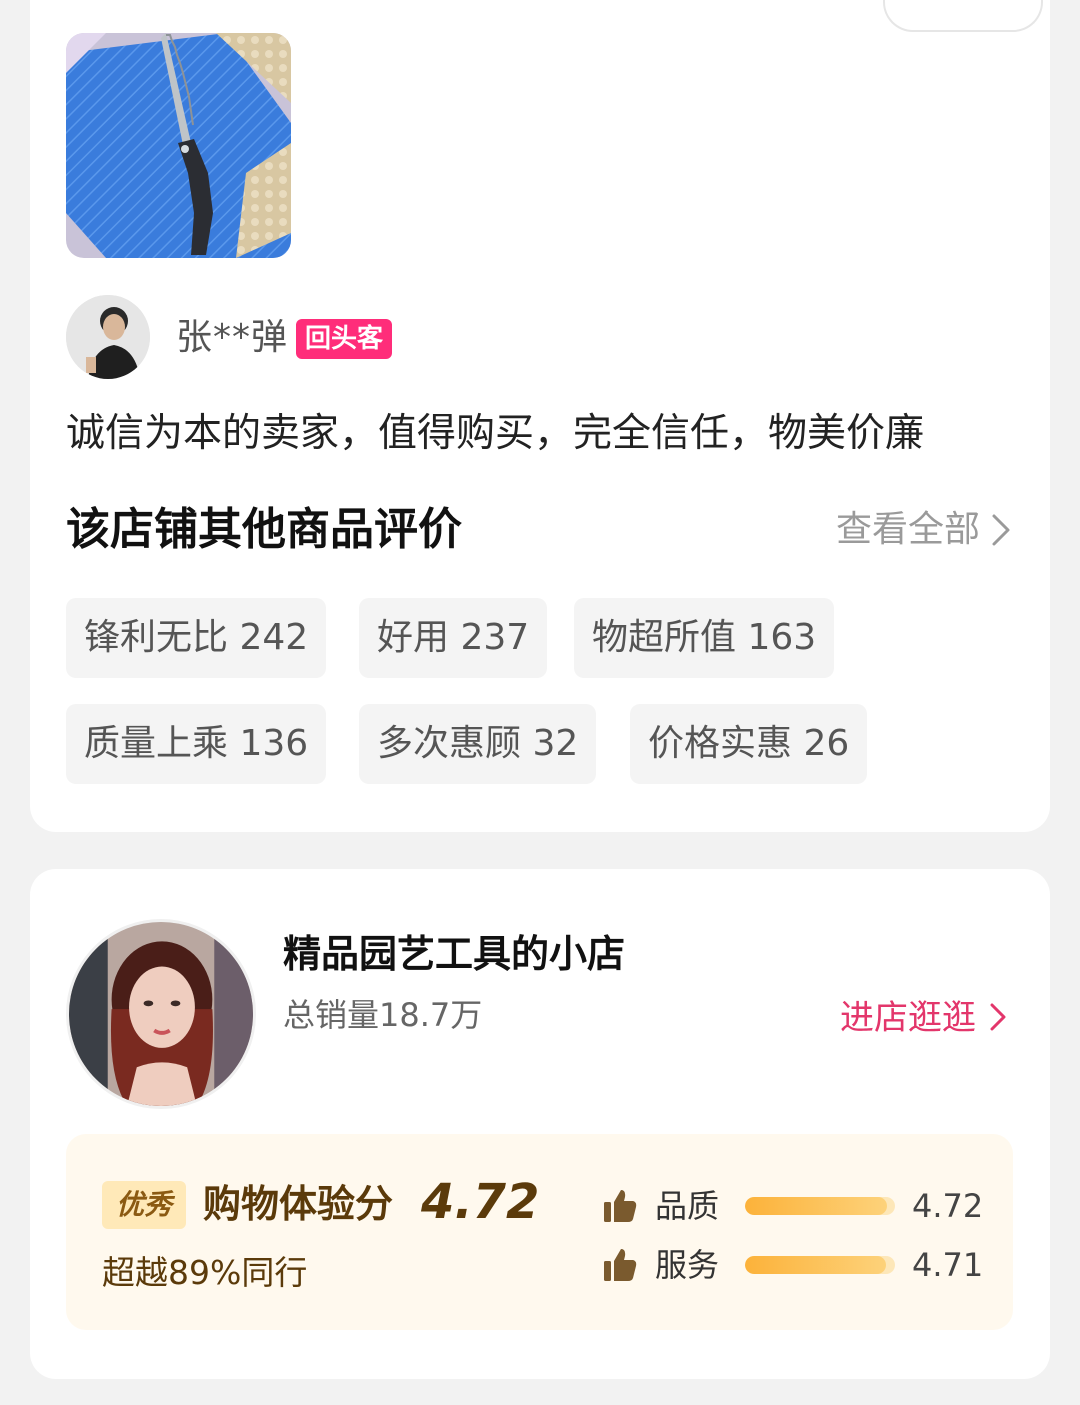 This screenshot has height=1405, width=1080. Describe the element at coordinates (816, 1265) in the screenshot. I see `service-progress-fill` at that location.